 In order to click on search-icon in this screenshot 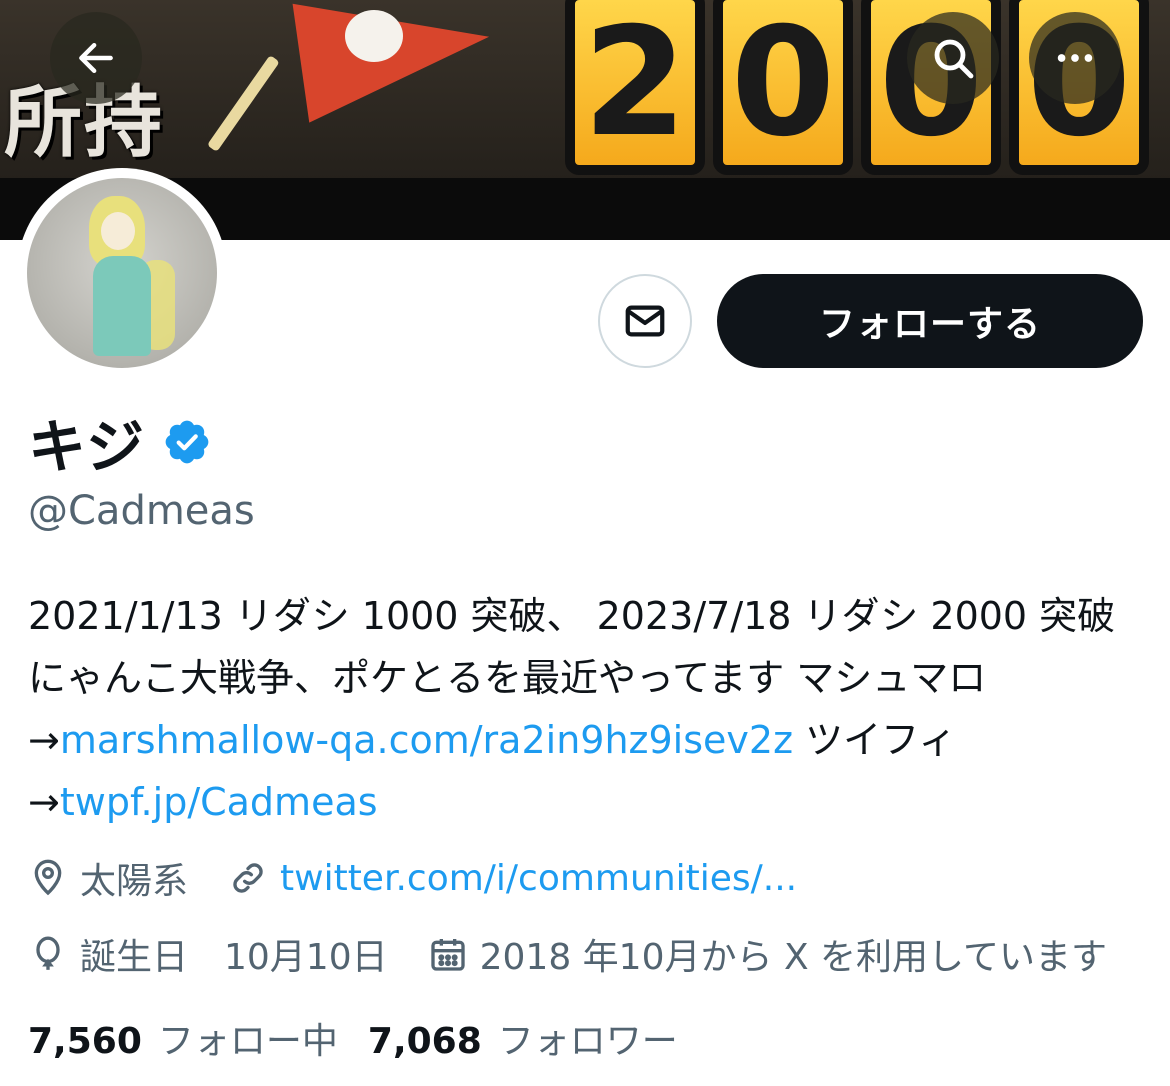, I will do `click(954, 59)`.